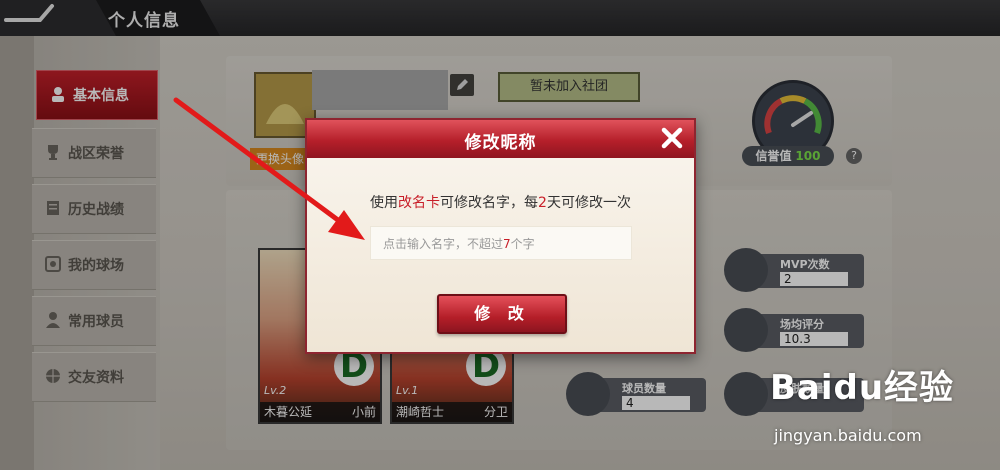 The width and height of the screenshot is (1000, 470). Describe the element at coordinates (848, 435) in the screenshot. I see `watermark-url: jingyan.baidu.com` at that location.